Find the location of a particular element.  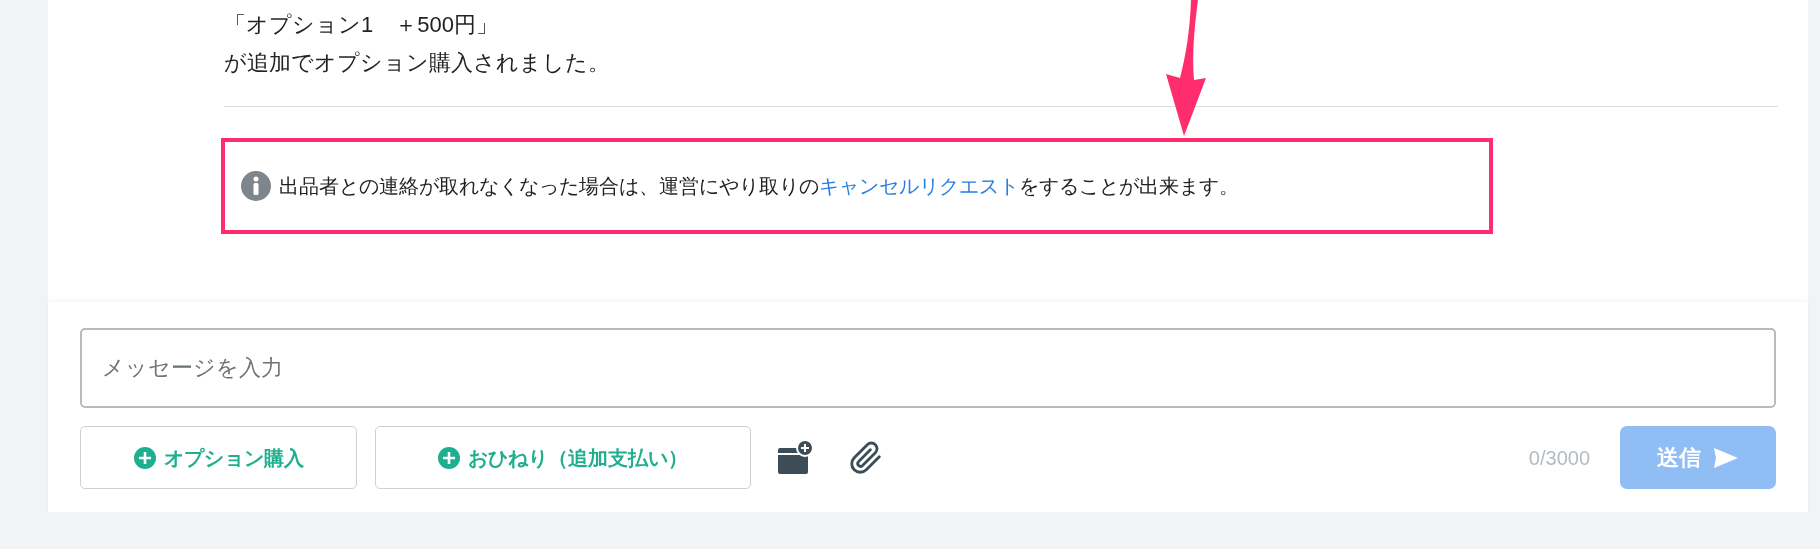

option-button: オプション購入 is located at coordinates (218, 457).